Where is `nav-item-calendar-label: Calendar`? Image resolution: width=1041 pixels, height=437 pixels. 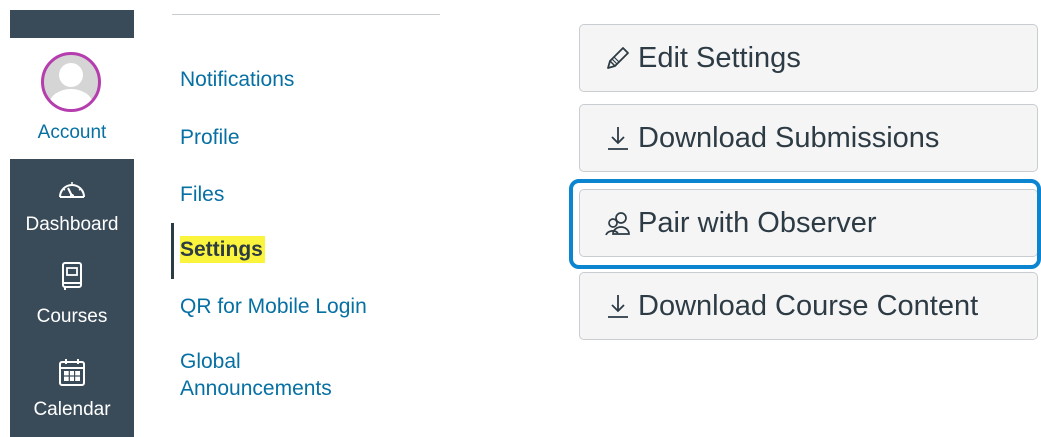
nav-item-calendar-label: Calendar is located at coordinates (72, 409).